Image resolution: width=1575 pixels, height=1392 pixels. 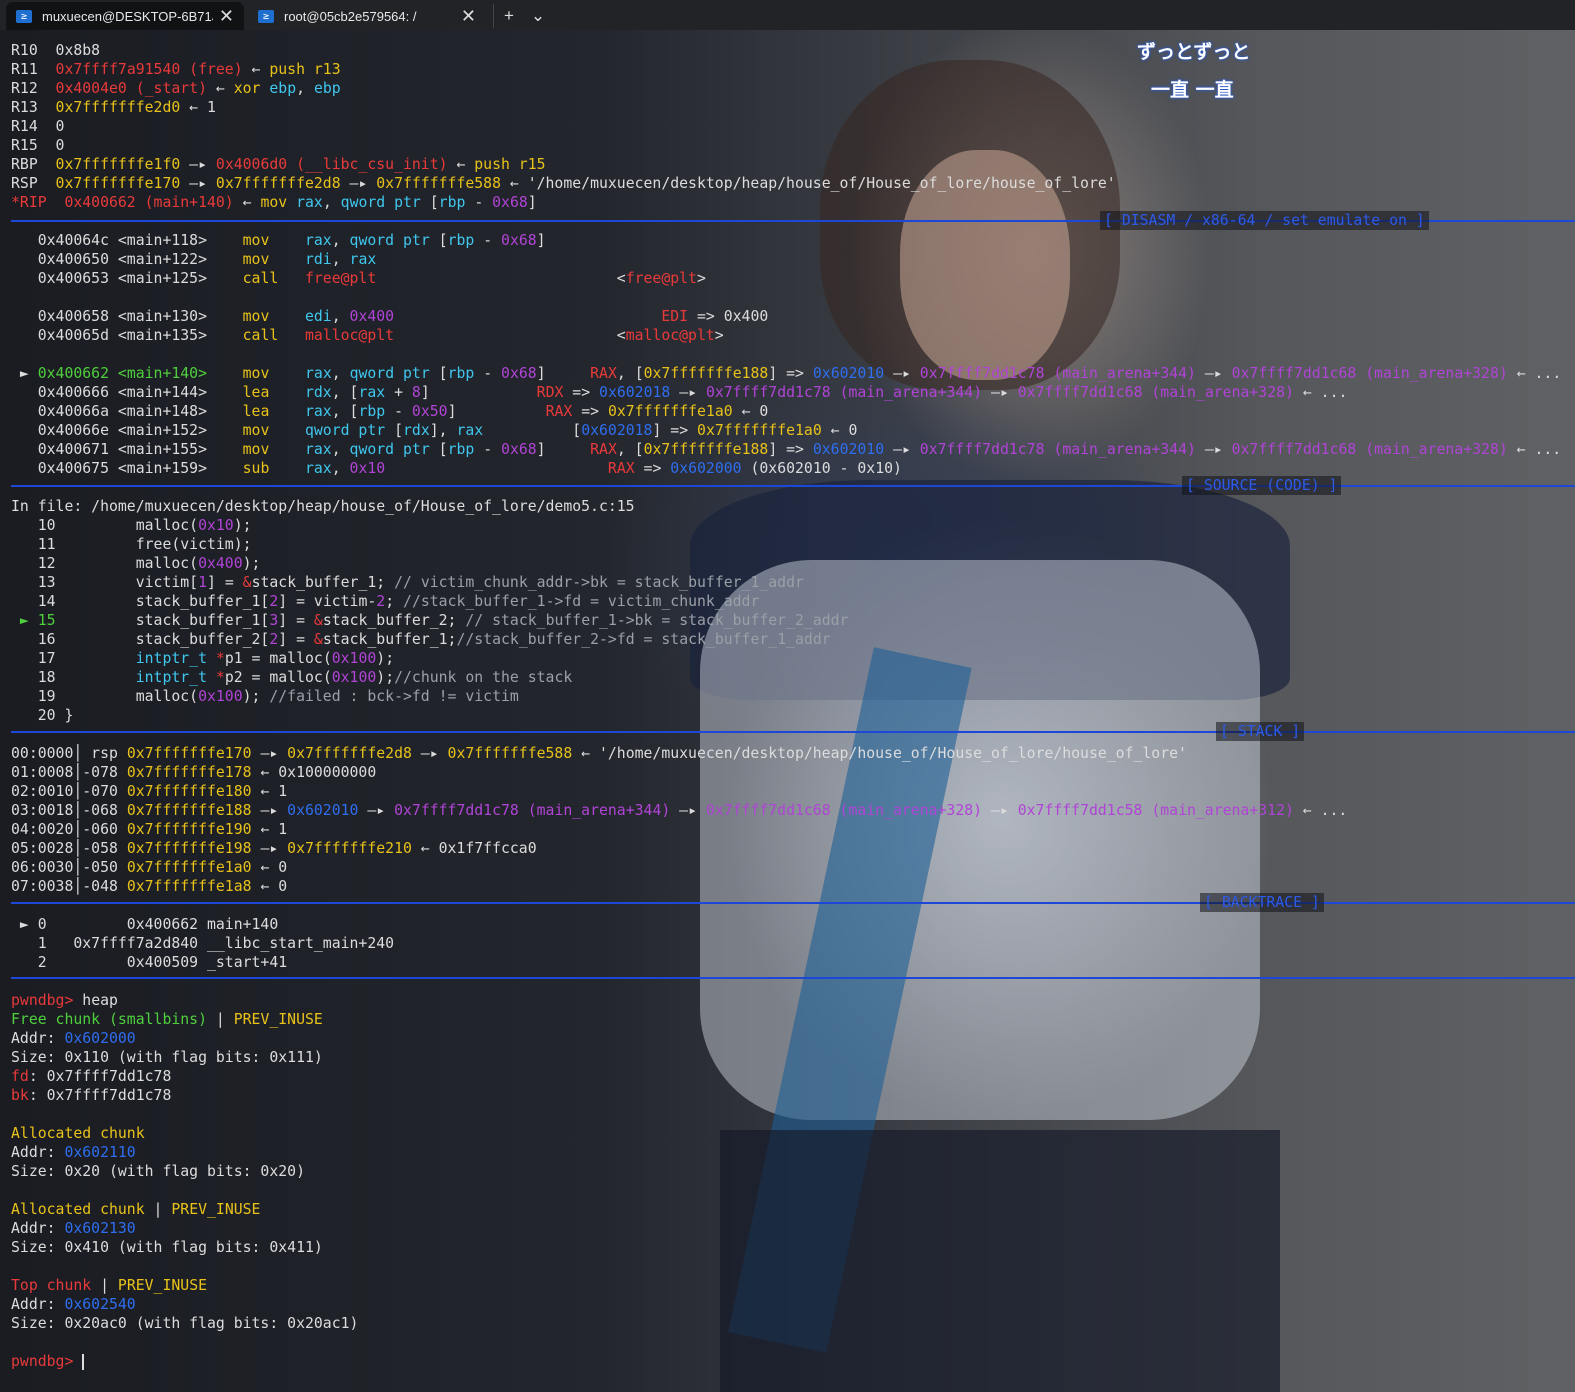 I want to click on terminal-line: R12 0x4004e0 (_start) ← xor ebp, ebp, so click(x=786, y=88).